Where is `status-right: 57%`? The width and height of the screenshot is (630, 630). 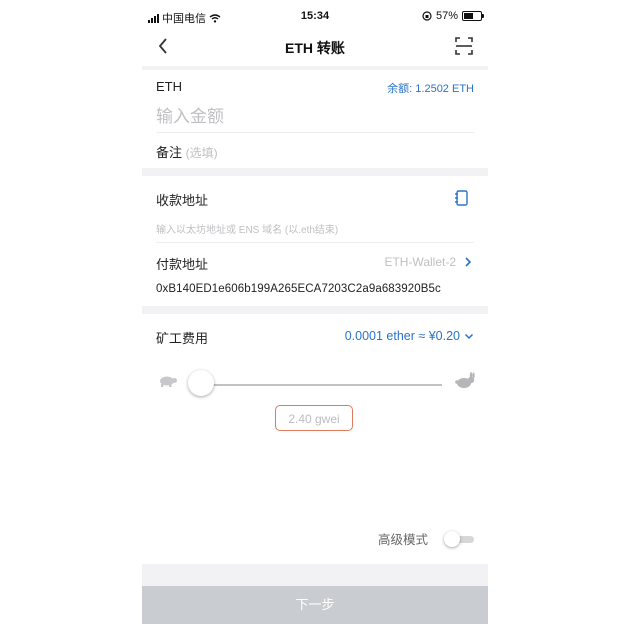
status-right: 57% is located at coordinates (453, 16).